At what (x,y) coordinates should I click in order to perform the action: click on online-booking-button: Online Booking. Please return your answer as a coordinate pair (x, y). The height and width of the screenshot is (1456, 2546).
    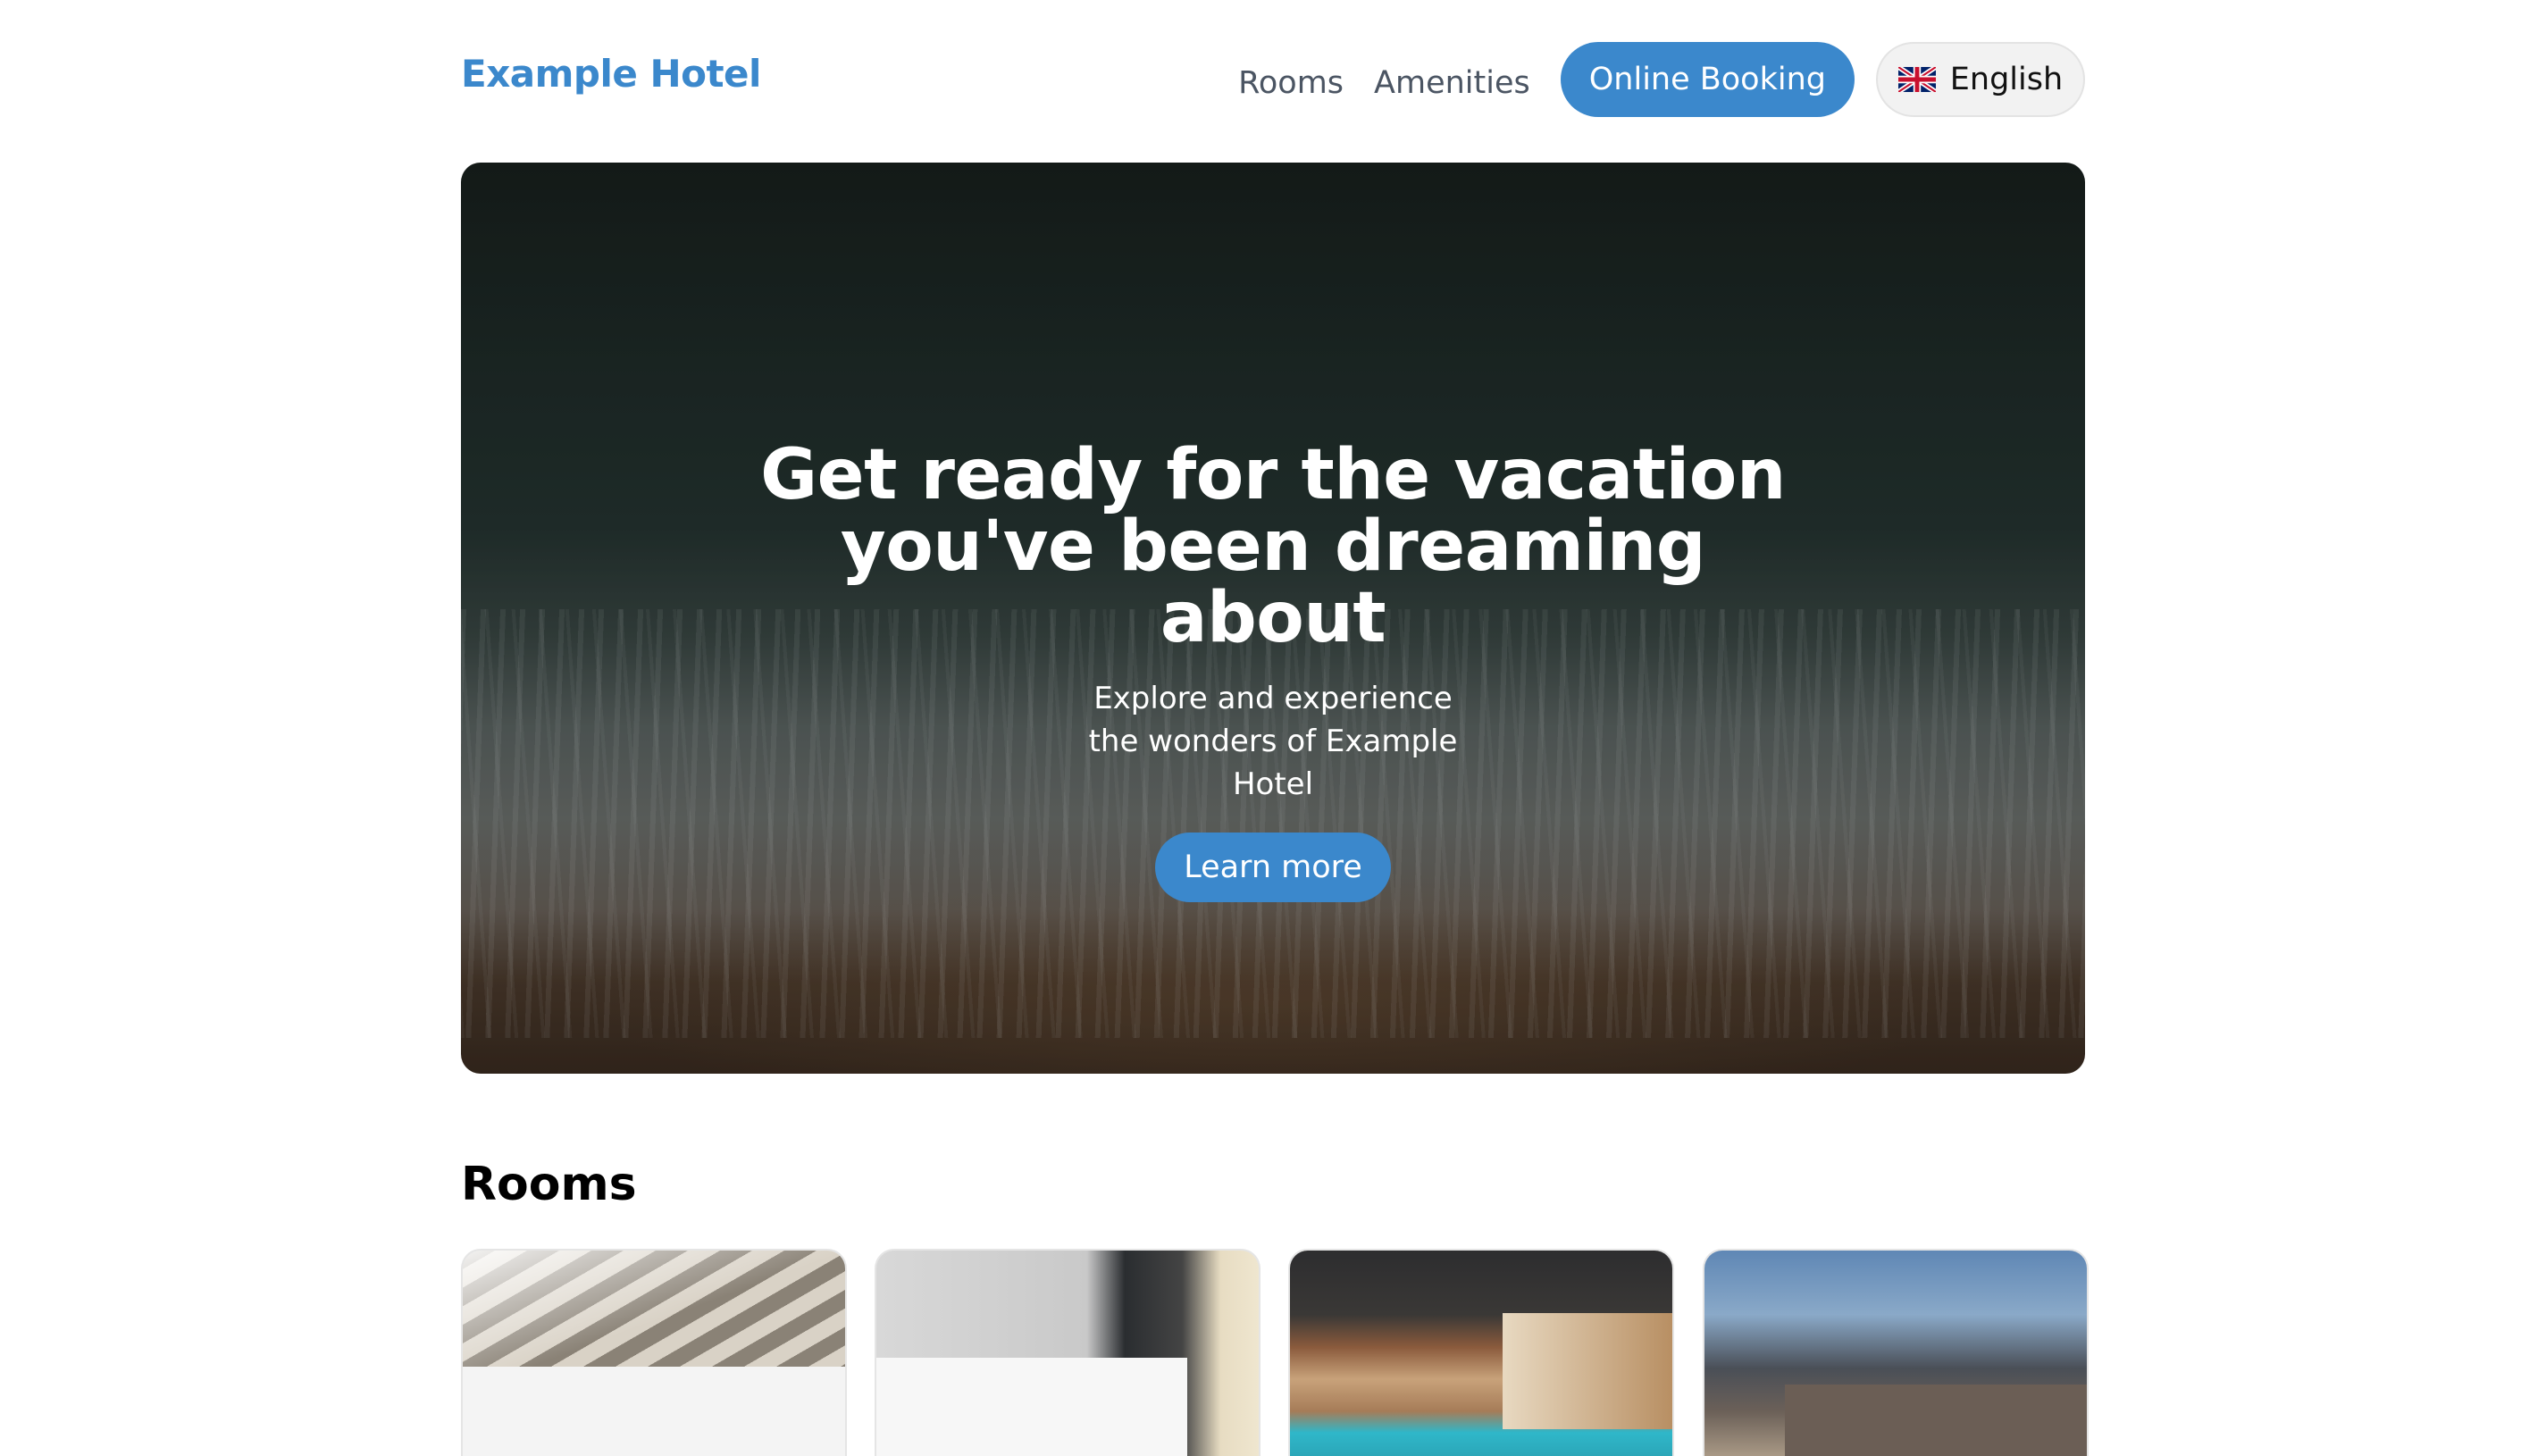
    Looking at the image, I should click on (1707, 79).